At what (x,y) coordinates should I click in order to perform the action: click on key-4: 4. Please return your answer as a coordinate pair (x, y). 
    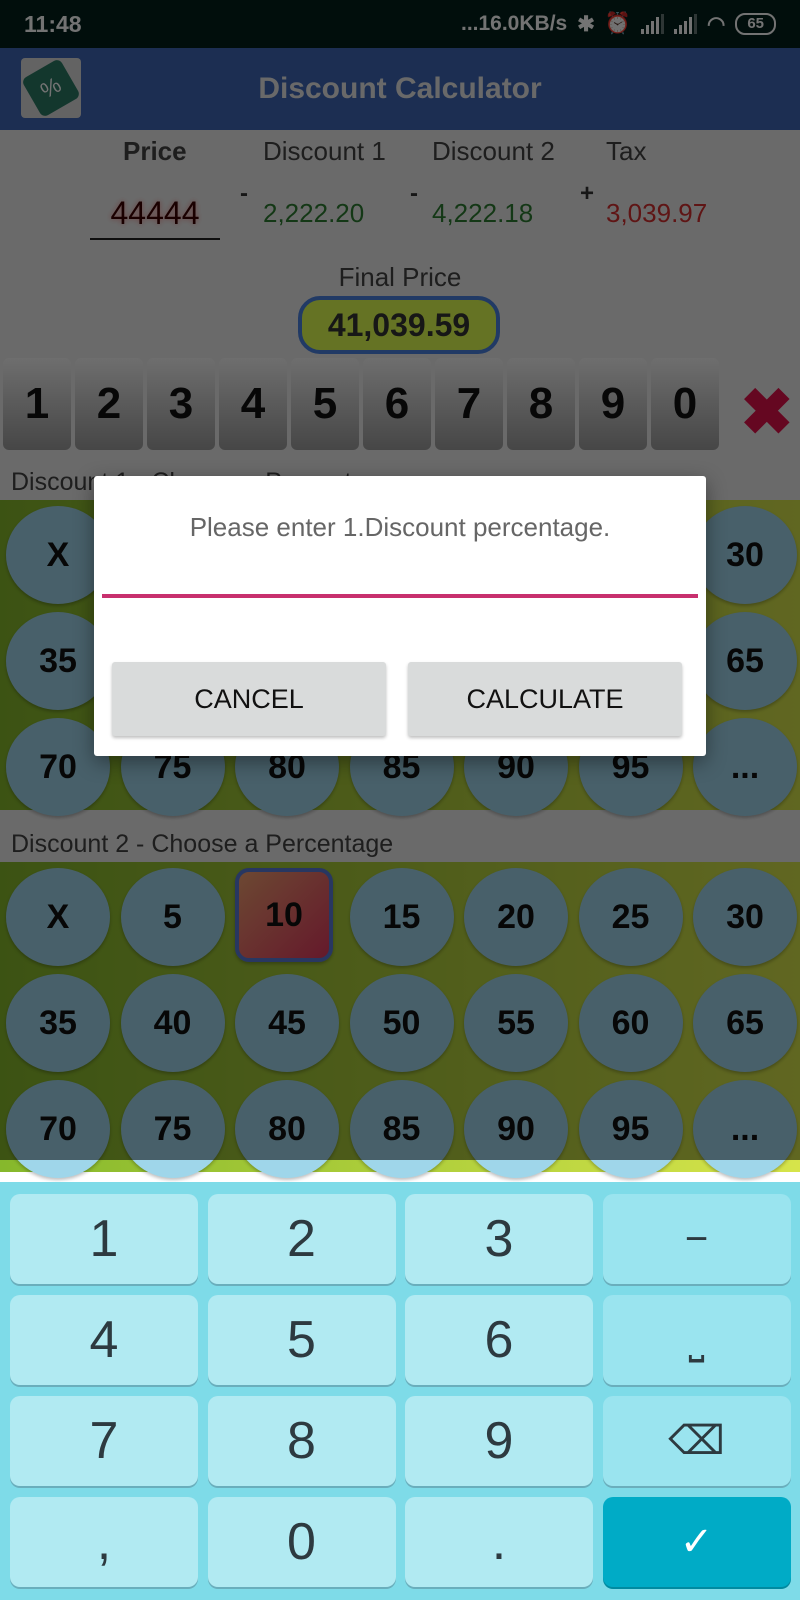
    Looking at the image, I should click on (104, 1340).